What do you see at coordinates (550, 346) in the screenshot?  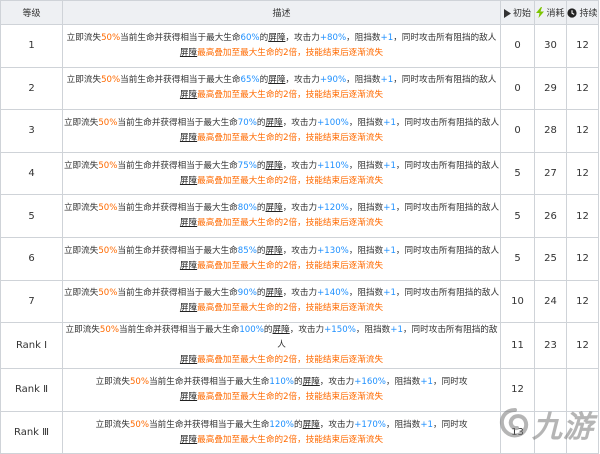 I see `row-cost: 23` at bounding box center [550, 346].